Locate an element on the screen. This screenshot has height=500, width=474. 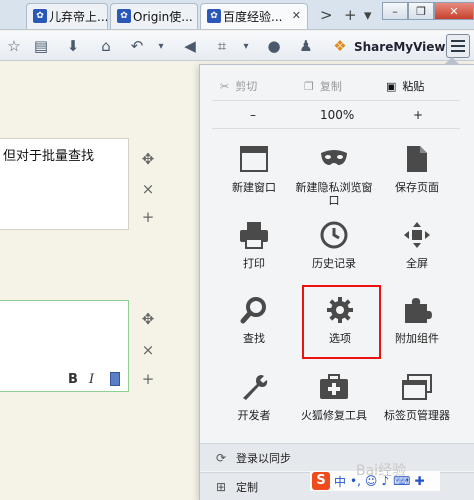
menu-panel-arrow is located at coordinates (452, 61).